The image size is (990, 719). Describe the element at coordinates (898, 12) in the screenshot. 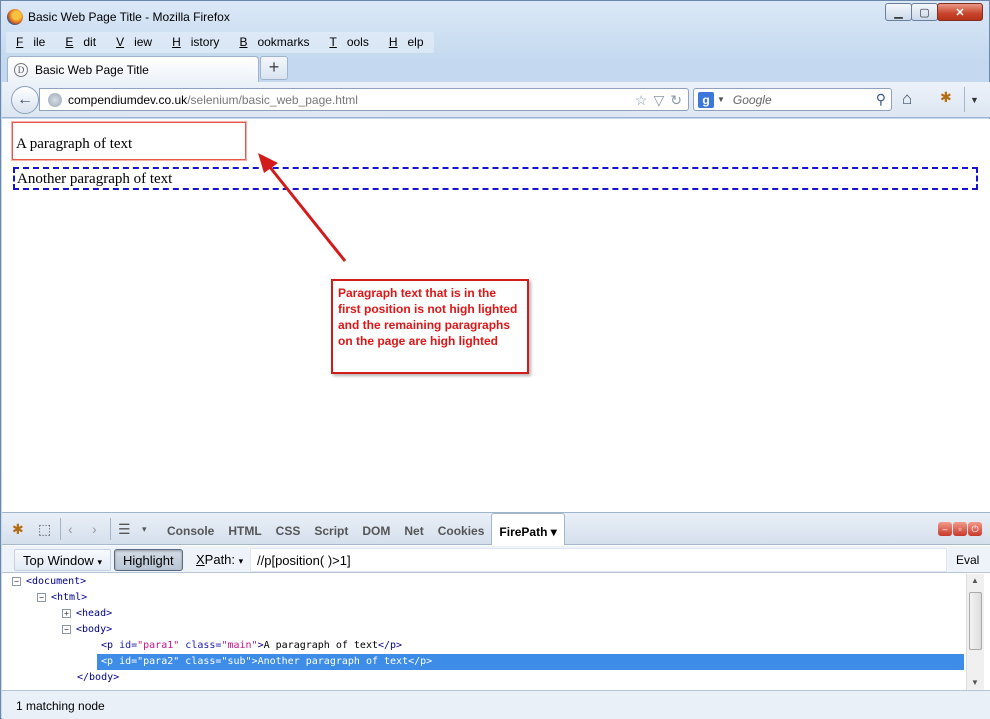

I see `minimize-button: ▁` at that location.